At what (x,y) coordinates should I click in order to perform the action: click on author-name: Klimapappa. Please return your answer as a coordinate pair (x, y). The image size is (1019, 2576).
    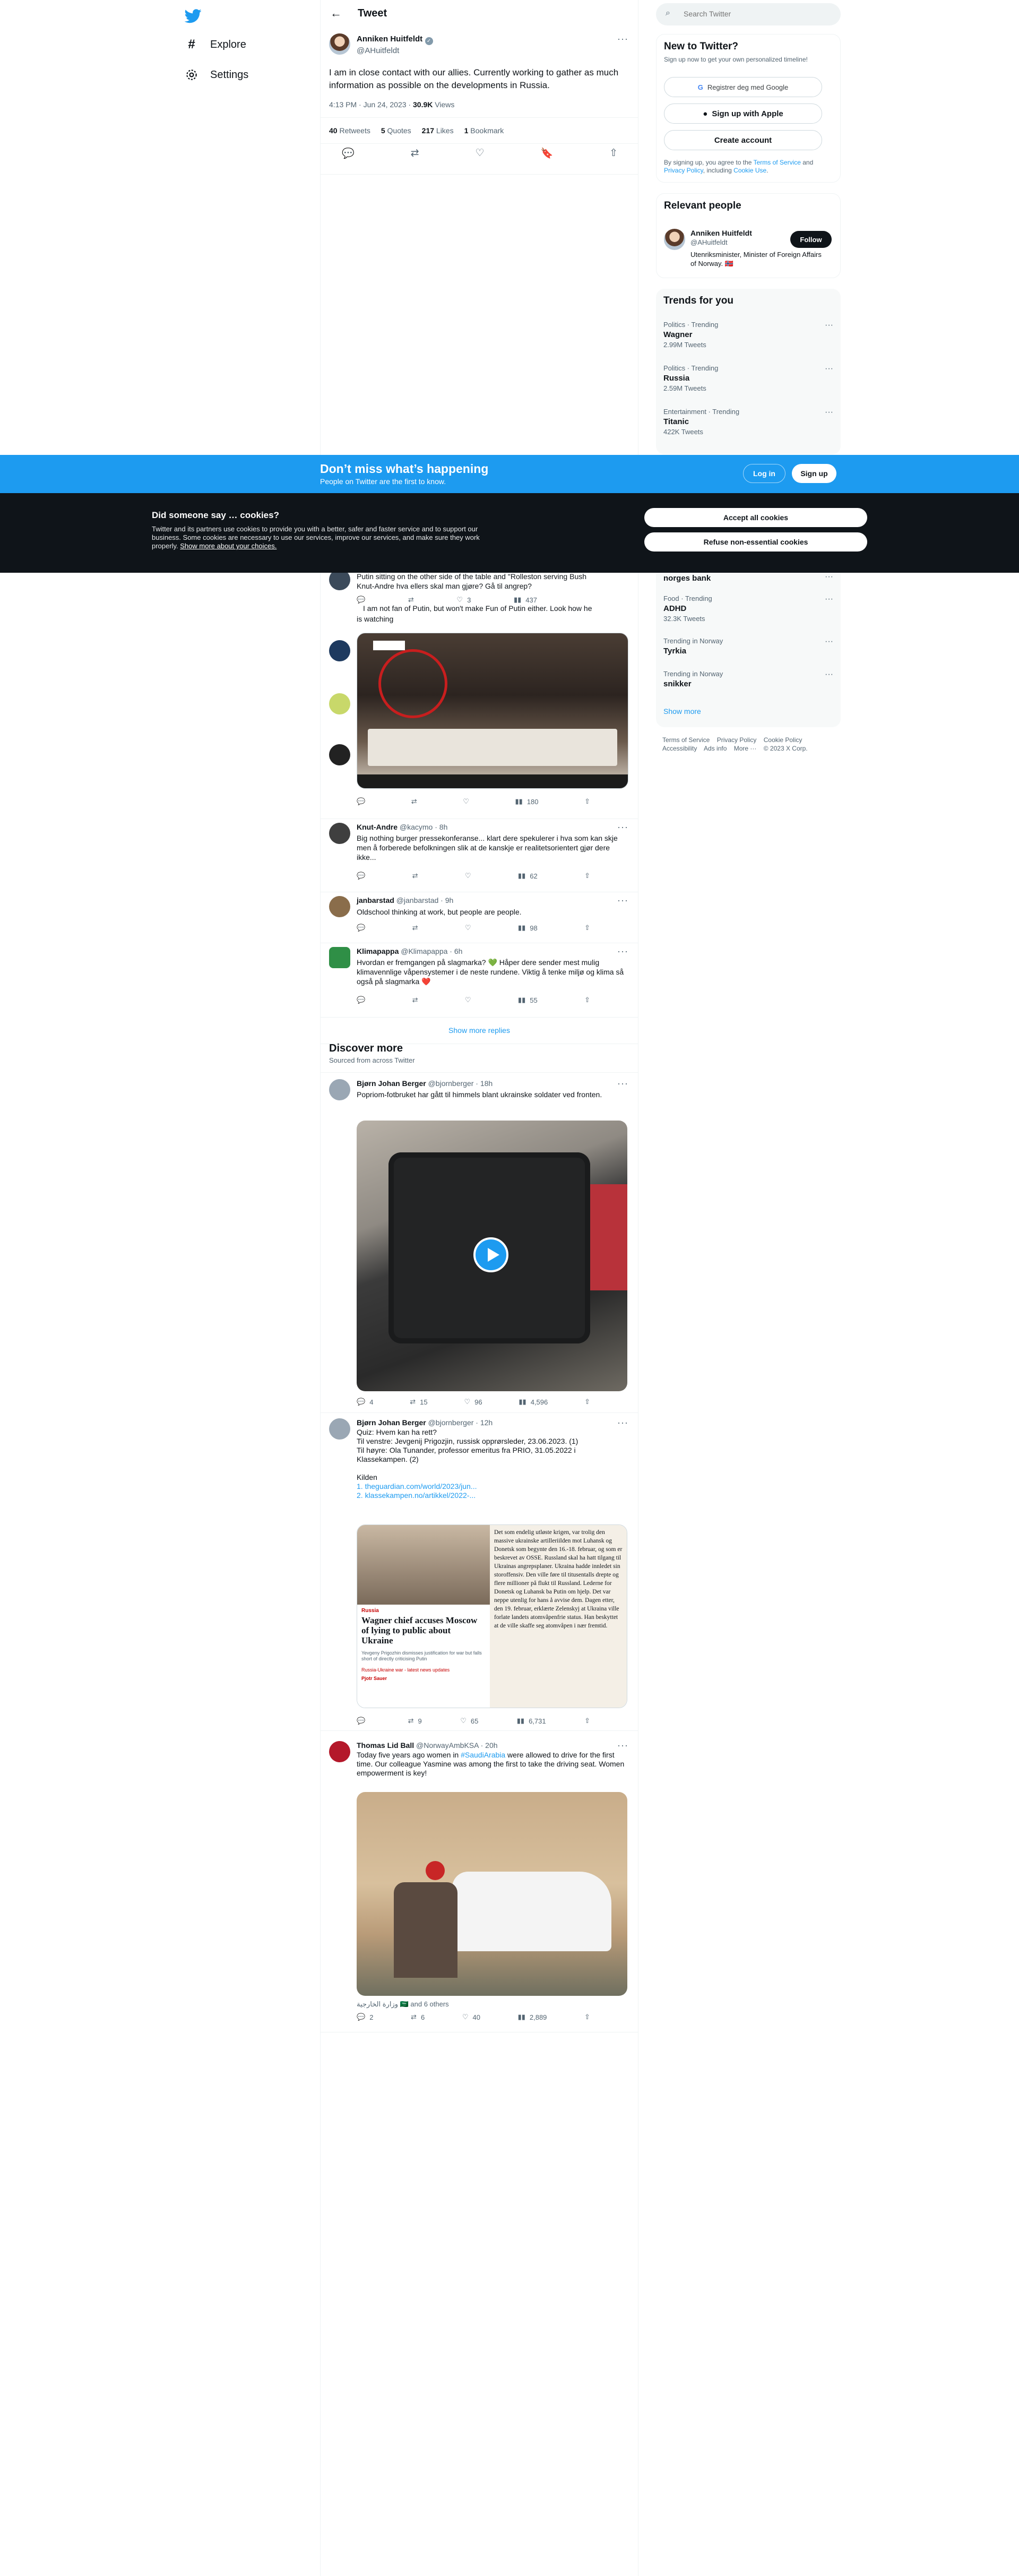
    Looking at the image, I should click on (378, 951).